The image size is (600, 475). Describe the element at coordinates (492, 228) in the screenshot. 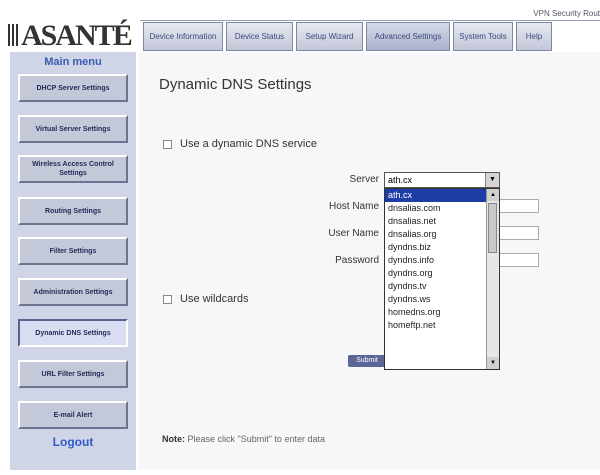

I see `scrollbar-thumb` at that location.